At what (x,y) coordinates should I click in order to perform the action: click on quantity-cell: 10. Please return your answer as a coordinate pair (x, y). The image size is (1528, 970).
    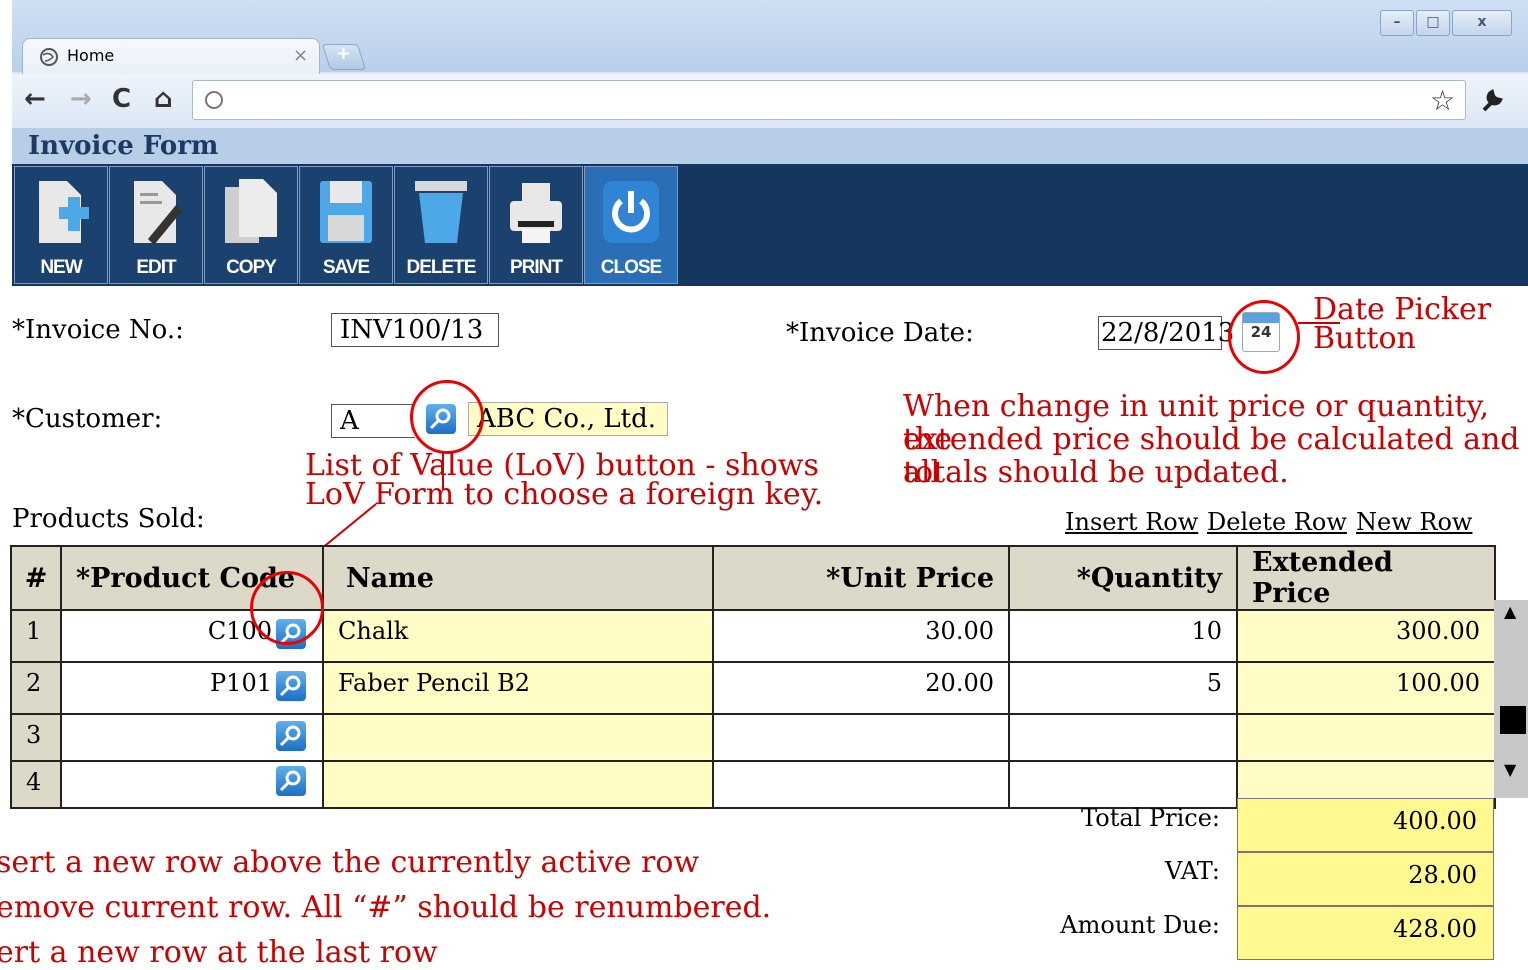
    Looking at the image, I should click on (1123, 636).